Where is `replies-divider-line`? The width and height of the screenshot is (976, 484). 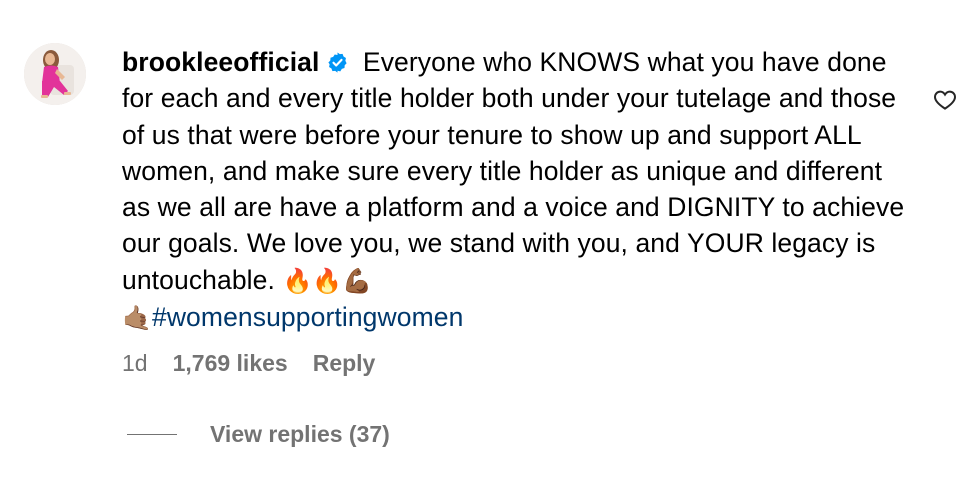
replies-divider-line is located at coordinates (152, 434).